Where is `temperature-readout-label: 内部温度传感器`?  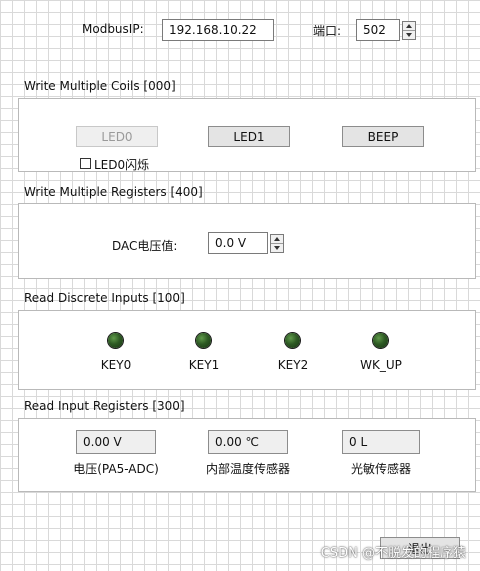 temperature-readout-label: 内部温度传感器 is located at coordinates (247, 469).